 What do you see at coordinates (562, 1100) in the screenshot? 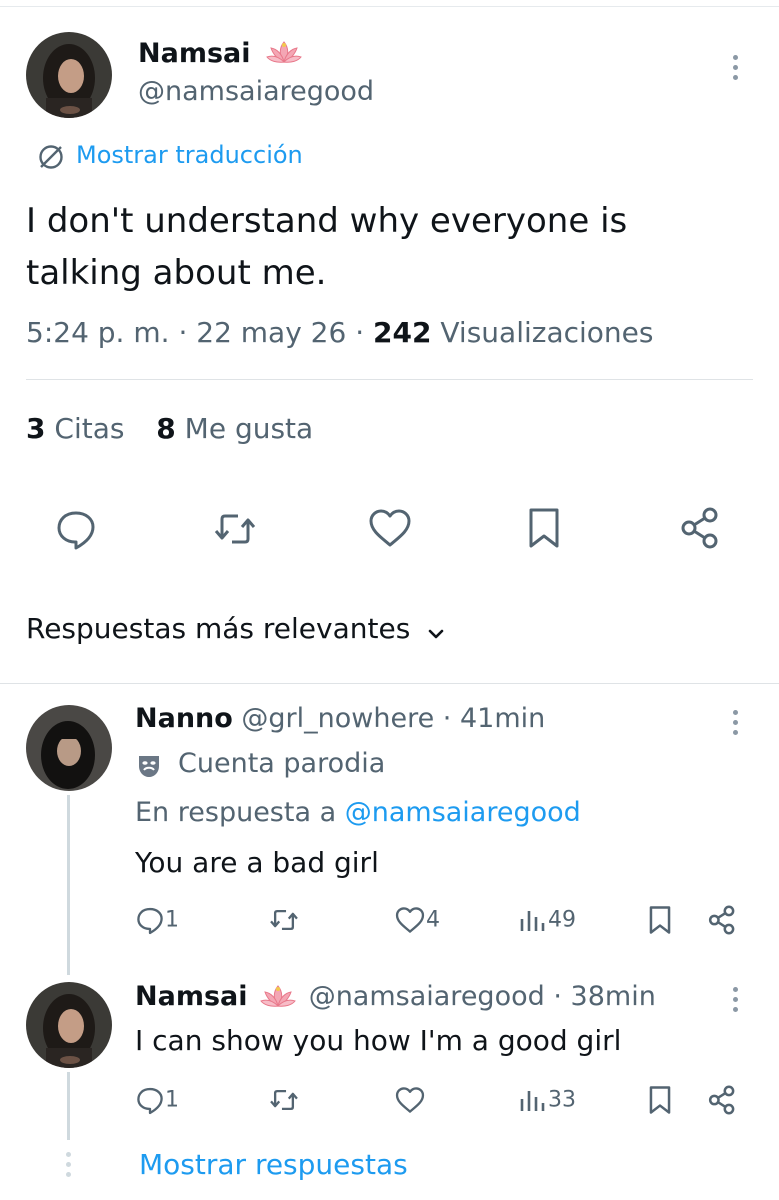
I see `view-count: 33` at bounding box center [562, 1100].